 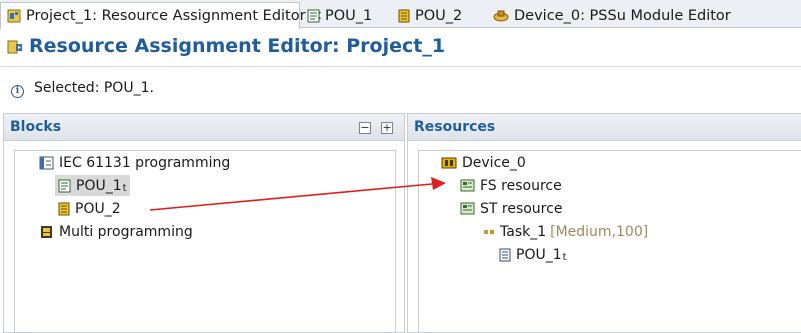 What do you see at coordinates (622, 15) in the screenshot?
I see `tab-label: Device_0: PSSu Module Editor` at bounding box center [622, 15].